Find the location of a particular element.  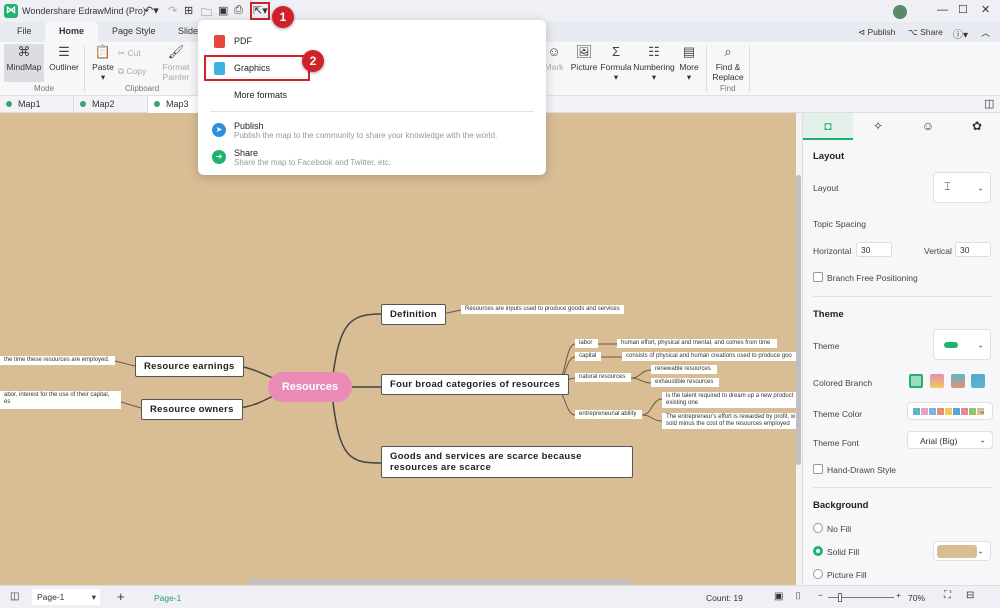

theme-font-dropdown: Arial (Big) ⌄ is located at coordinates (950, 440).